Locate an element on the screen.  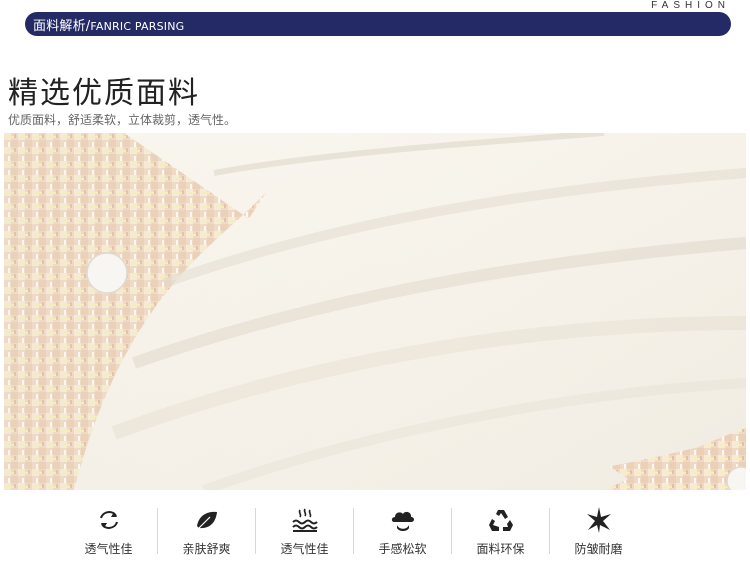
feature-item: 手感松软 is located at coordinates (402, 530).